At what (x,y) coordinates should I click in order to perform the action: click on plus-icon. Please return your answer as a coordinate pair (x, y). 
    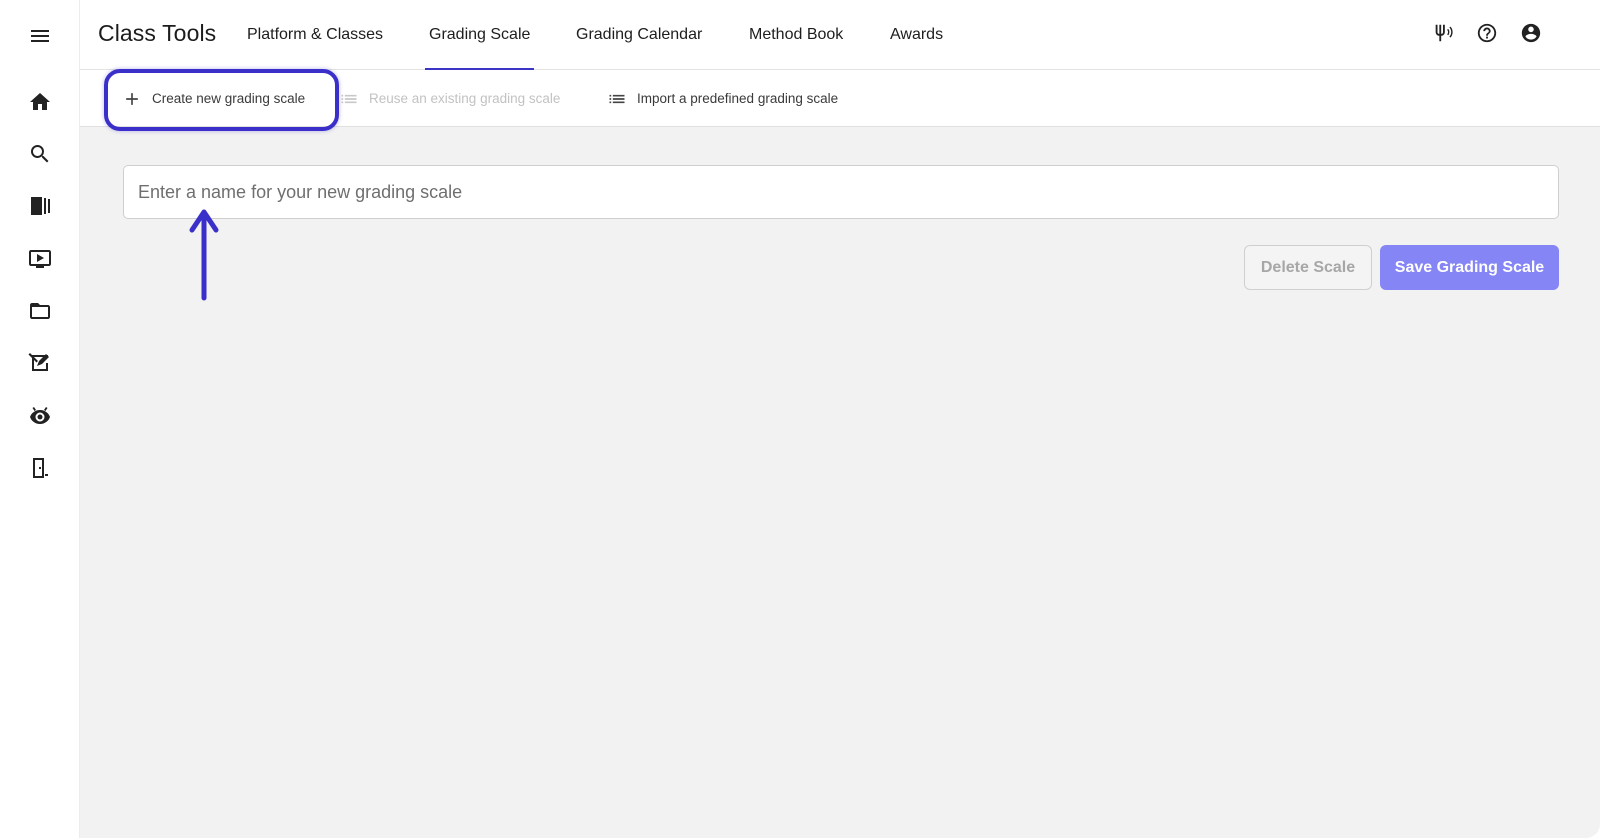
    Looking at the image, I should click on (132, 99).